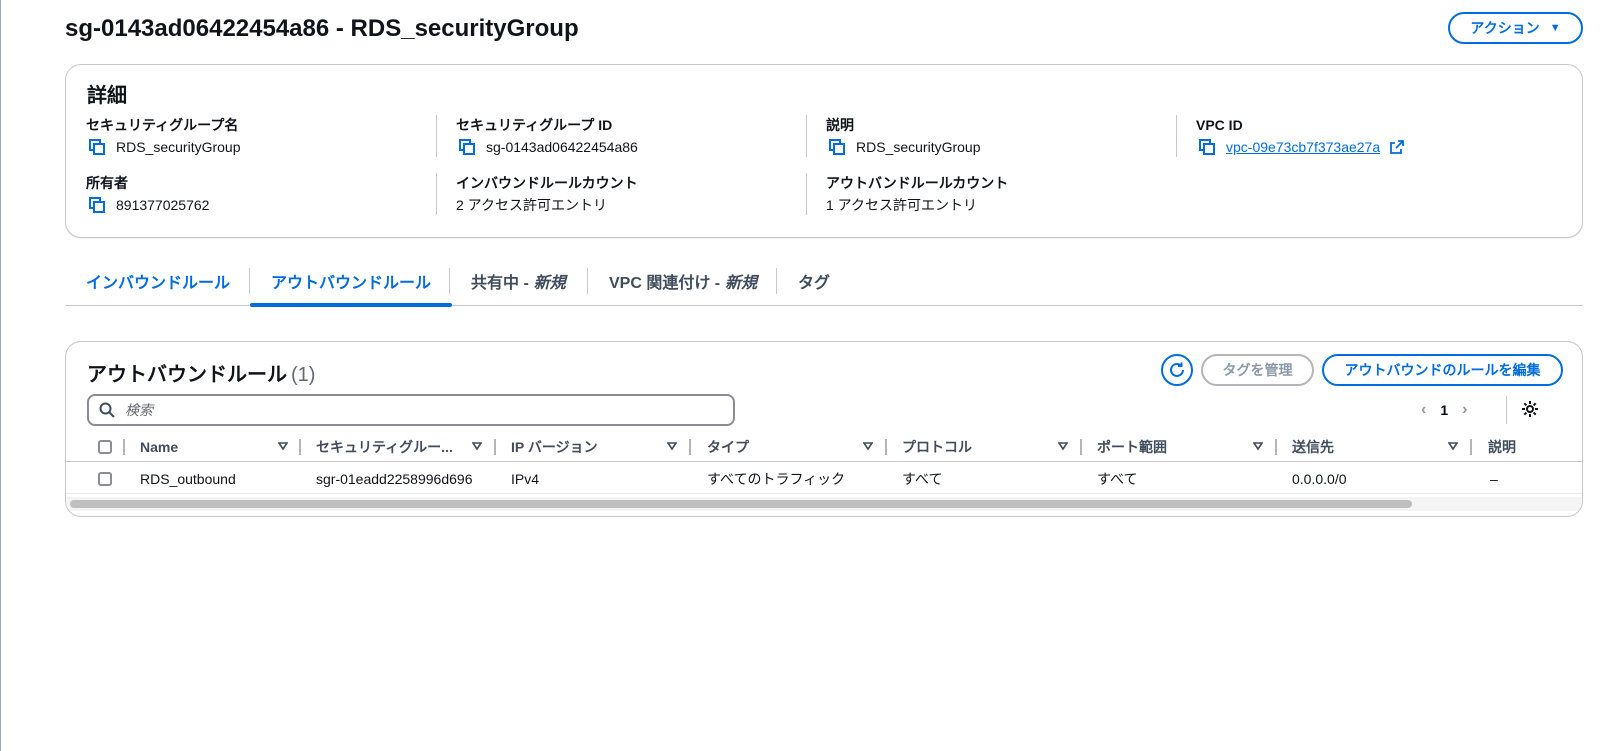 The height and width of the screenshot is (751, 1606). What do you see at coordinates (1442, 370) in the screenshot?
I see `edit-outbound-rules-button: アウトバウンドのルールを編集` at bounding box center [1442, 370].